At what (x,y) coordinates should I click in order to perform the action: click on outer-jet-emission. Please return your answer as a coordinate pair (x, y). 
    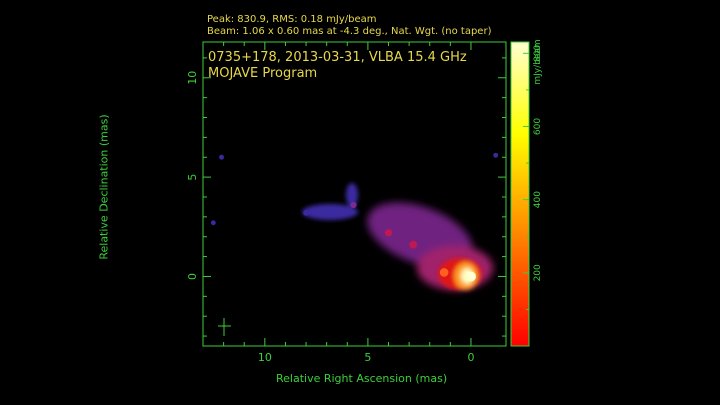
    Looking at the image, I should click on (330, 212).